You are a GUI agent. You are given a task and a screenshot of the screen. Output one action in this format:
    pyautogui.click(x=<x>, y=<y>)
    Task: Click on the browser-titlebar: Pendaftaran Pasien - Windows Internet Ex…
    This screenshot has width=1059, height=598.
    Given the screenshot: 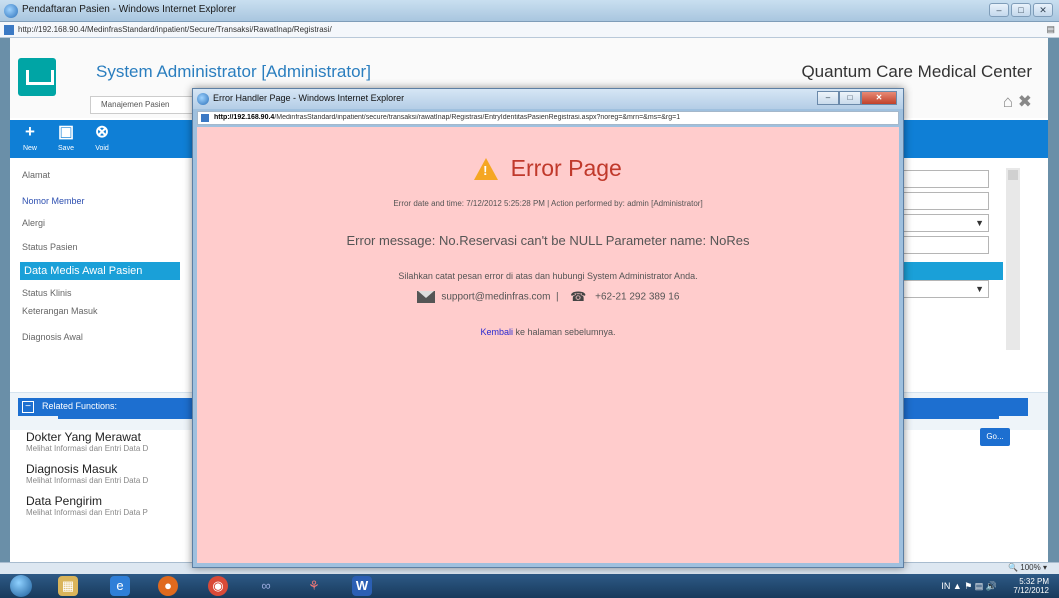 What is the action you would take?
    pyautogui.click(x=529, y=11)
    